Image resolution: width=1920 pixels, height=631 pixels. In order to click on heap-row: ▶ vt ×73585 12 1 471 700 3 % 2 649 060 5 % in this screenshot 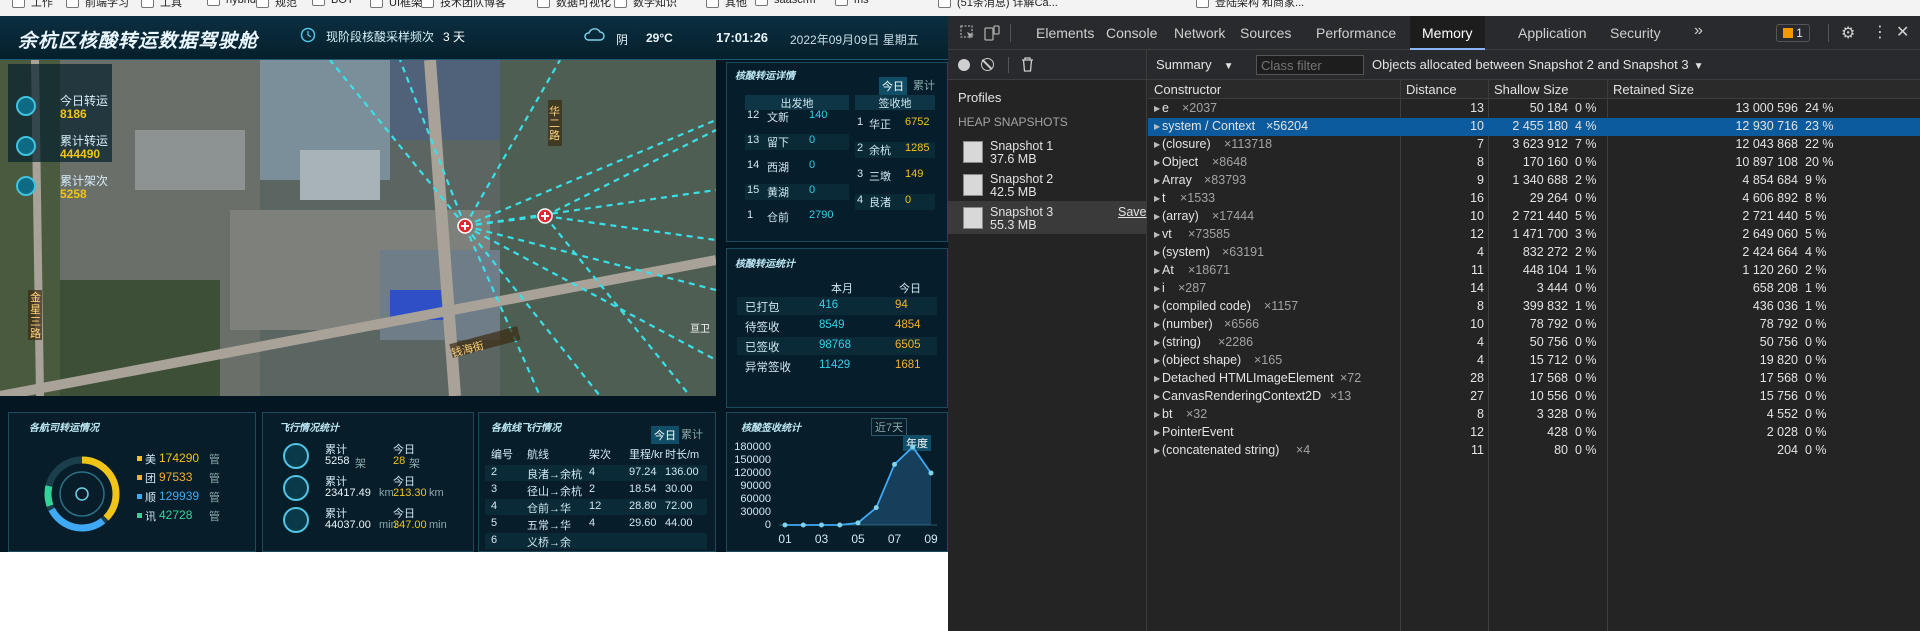, I will do `click(1534, 235)`.